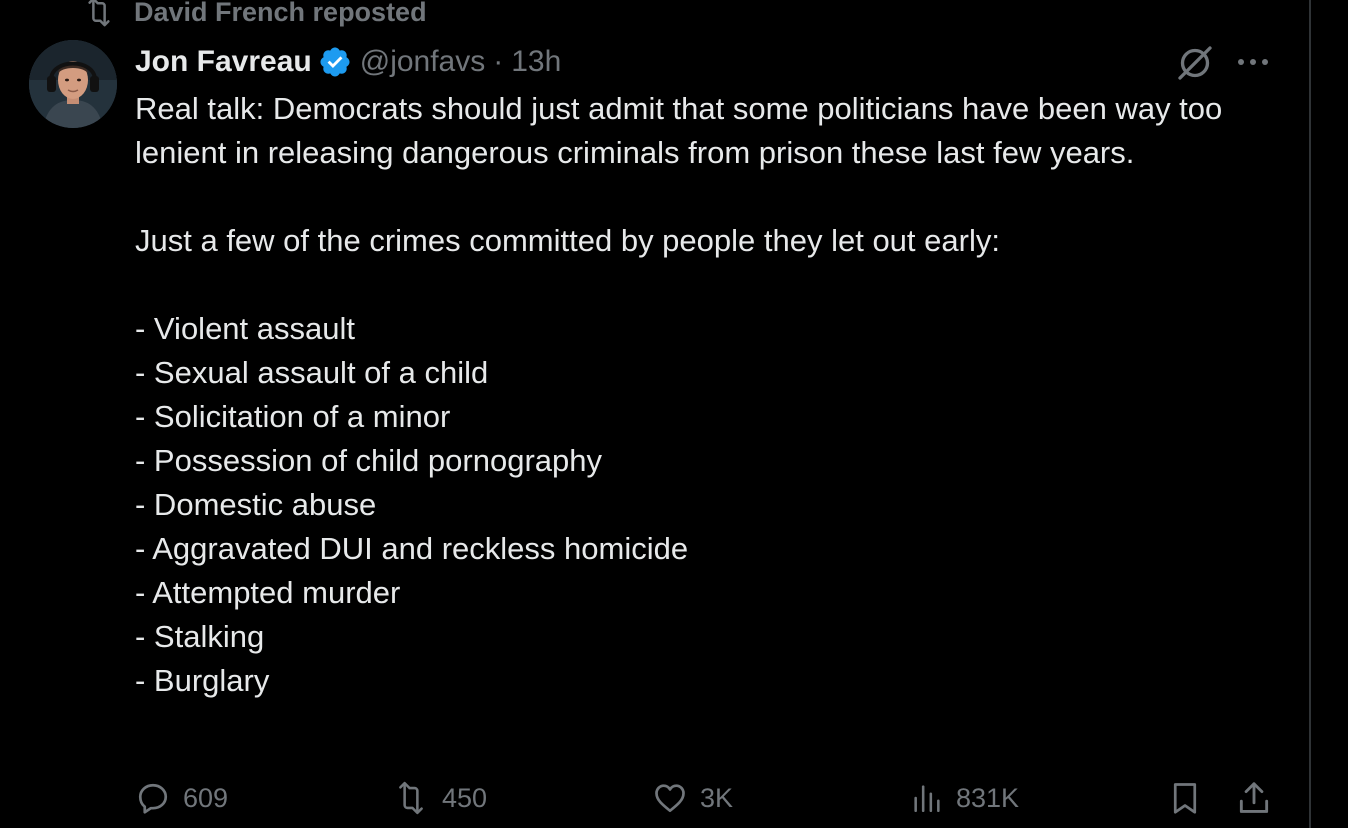 The width and height of the screenshot is (1348, 828). Describe the element at coordinates (1195, 63) in the screenshot. I see `grok-icon` at that location.